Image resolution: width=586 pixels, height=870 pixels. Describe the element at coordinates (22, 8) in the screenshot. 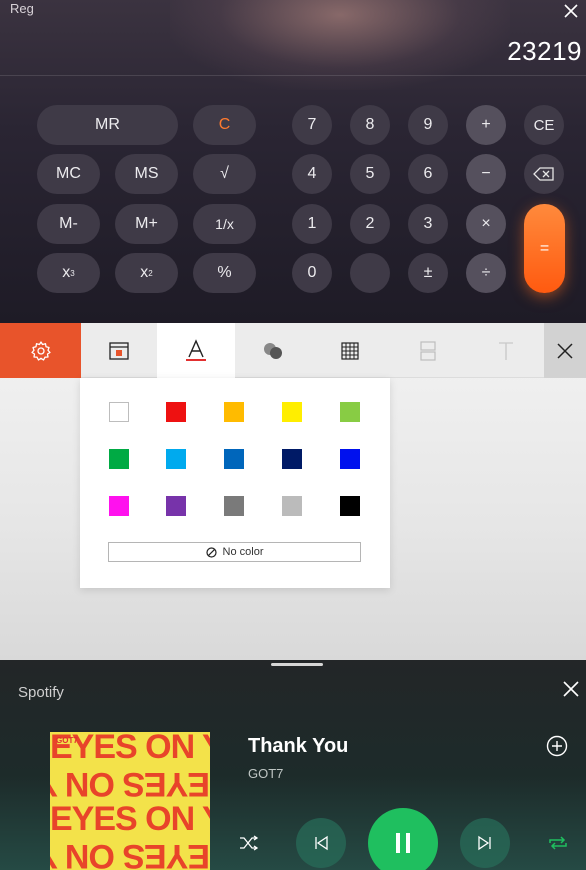

I see `calculator-title: Reg` at that location.